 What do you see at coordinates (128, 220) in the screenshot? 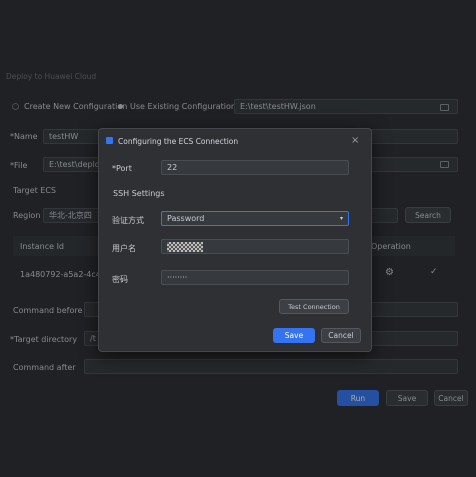
I see `auth-method-label: 验证方式` at bounding box center [128, 220].